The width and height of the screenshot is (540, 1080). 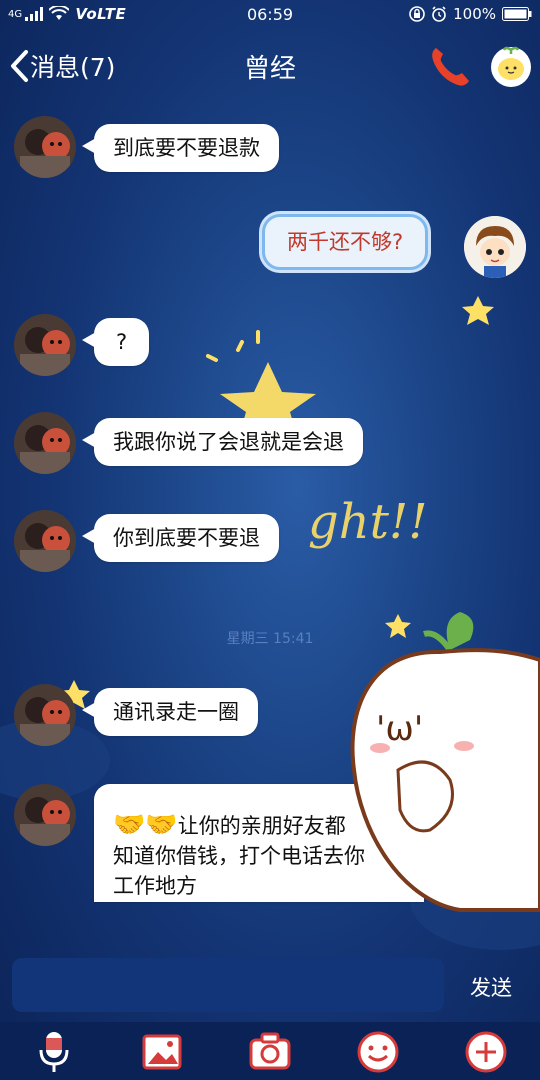 I want to click on message-bubble-incoming: 到底要不要退款, so click(x=180, y=148).